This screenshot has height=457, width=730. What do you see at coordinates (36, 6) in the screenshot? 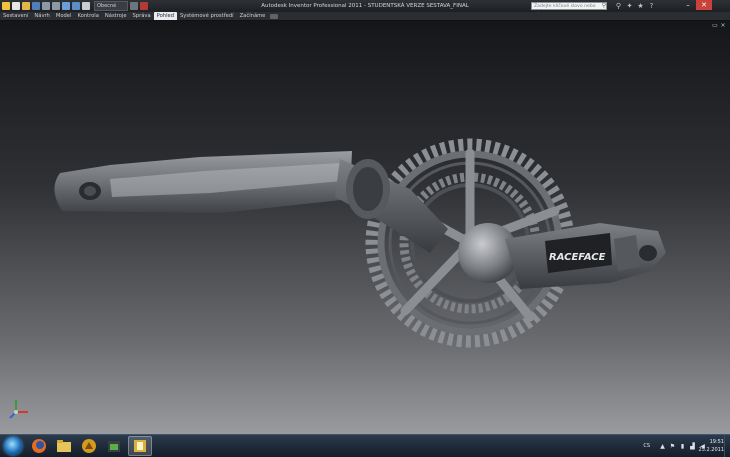
I see `save-icon` at bounding box center [36, 6].